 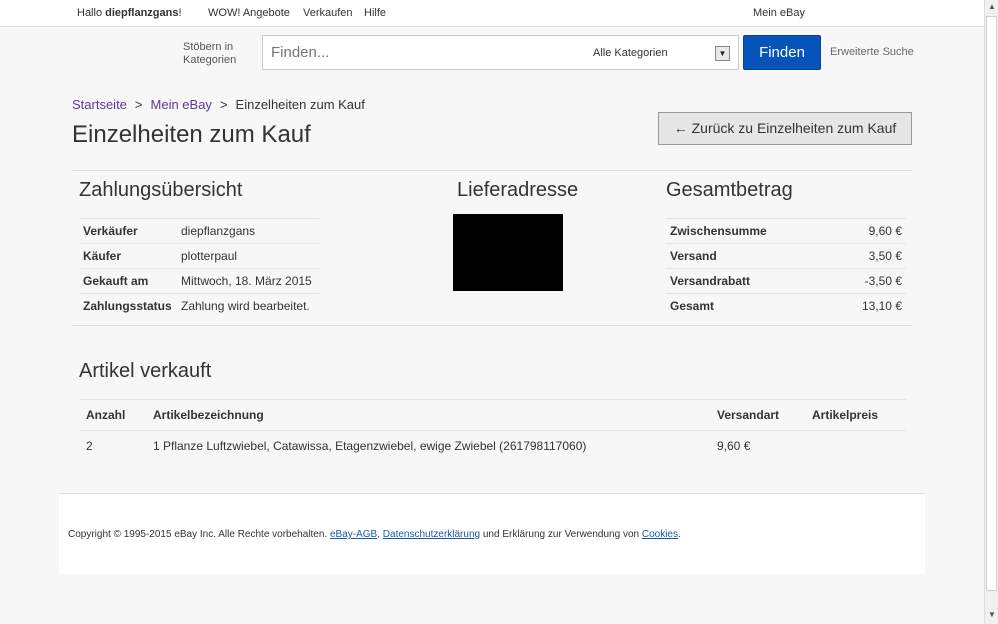 I want to click on row-label: Verkäufer, so click(x=128, y=231).